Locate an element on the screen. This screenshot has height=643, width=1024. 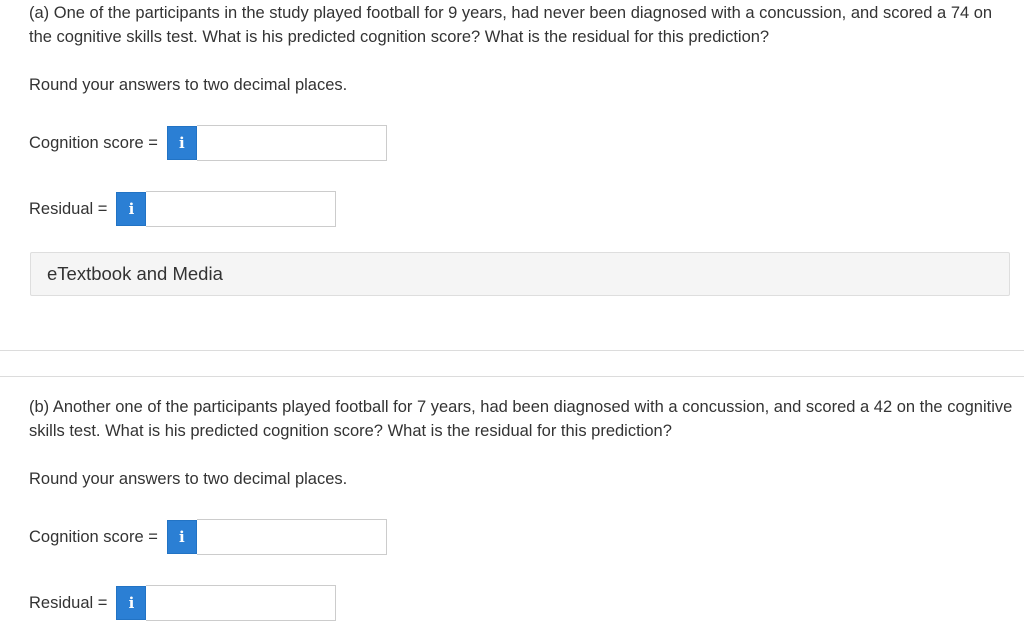
part-b-residual-input is located at coordinates (241, 603).